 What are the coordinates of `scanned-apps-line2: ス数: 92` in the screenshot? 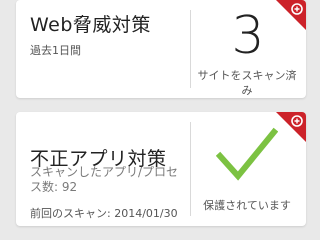 It's located at (54, 187).